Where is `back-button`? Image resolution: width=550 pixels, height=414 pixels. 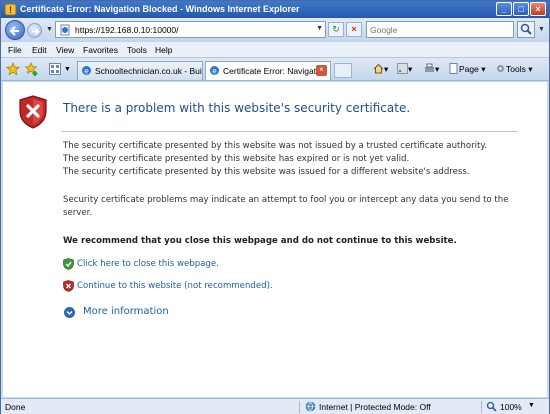 back-button is located at coordinates (15, 30).